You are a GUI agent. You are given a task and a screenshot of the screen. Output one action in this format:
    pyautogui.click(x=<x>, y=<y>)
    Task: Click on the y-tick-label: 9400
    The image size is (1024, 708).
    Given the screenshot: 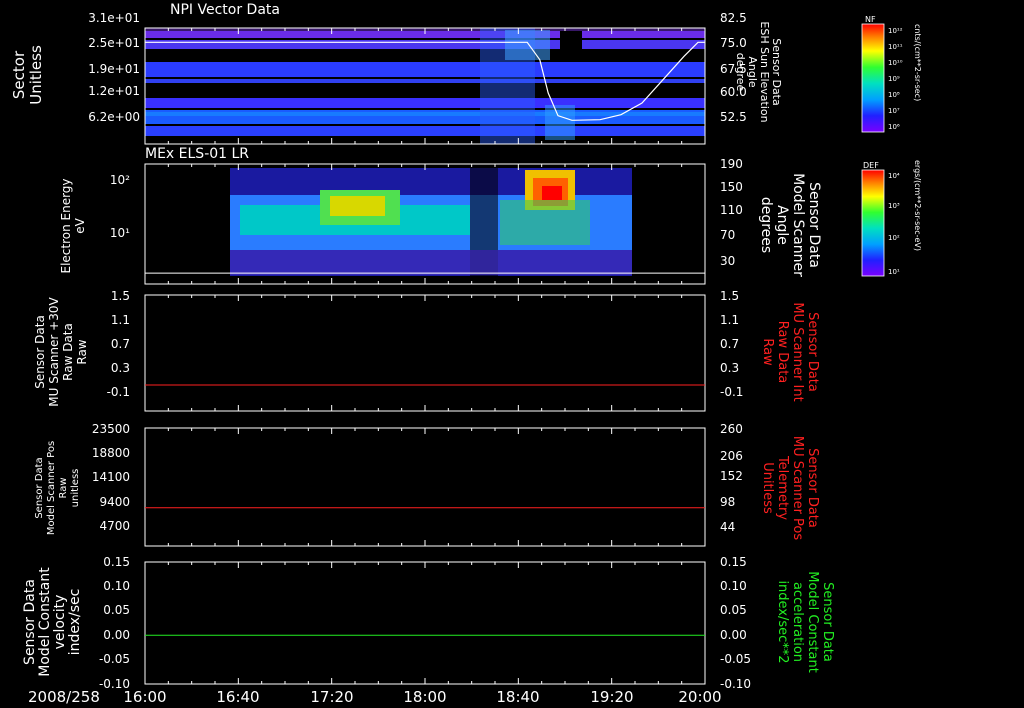 What is the action you would take?
    pyautogui.click(x=114, y=502)
    